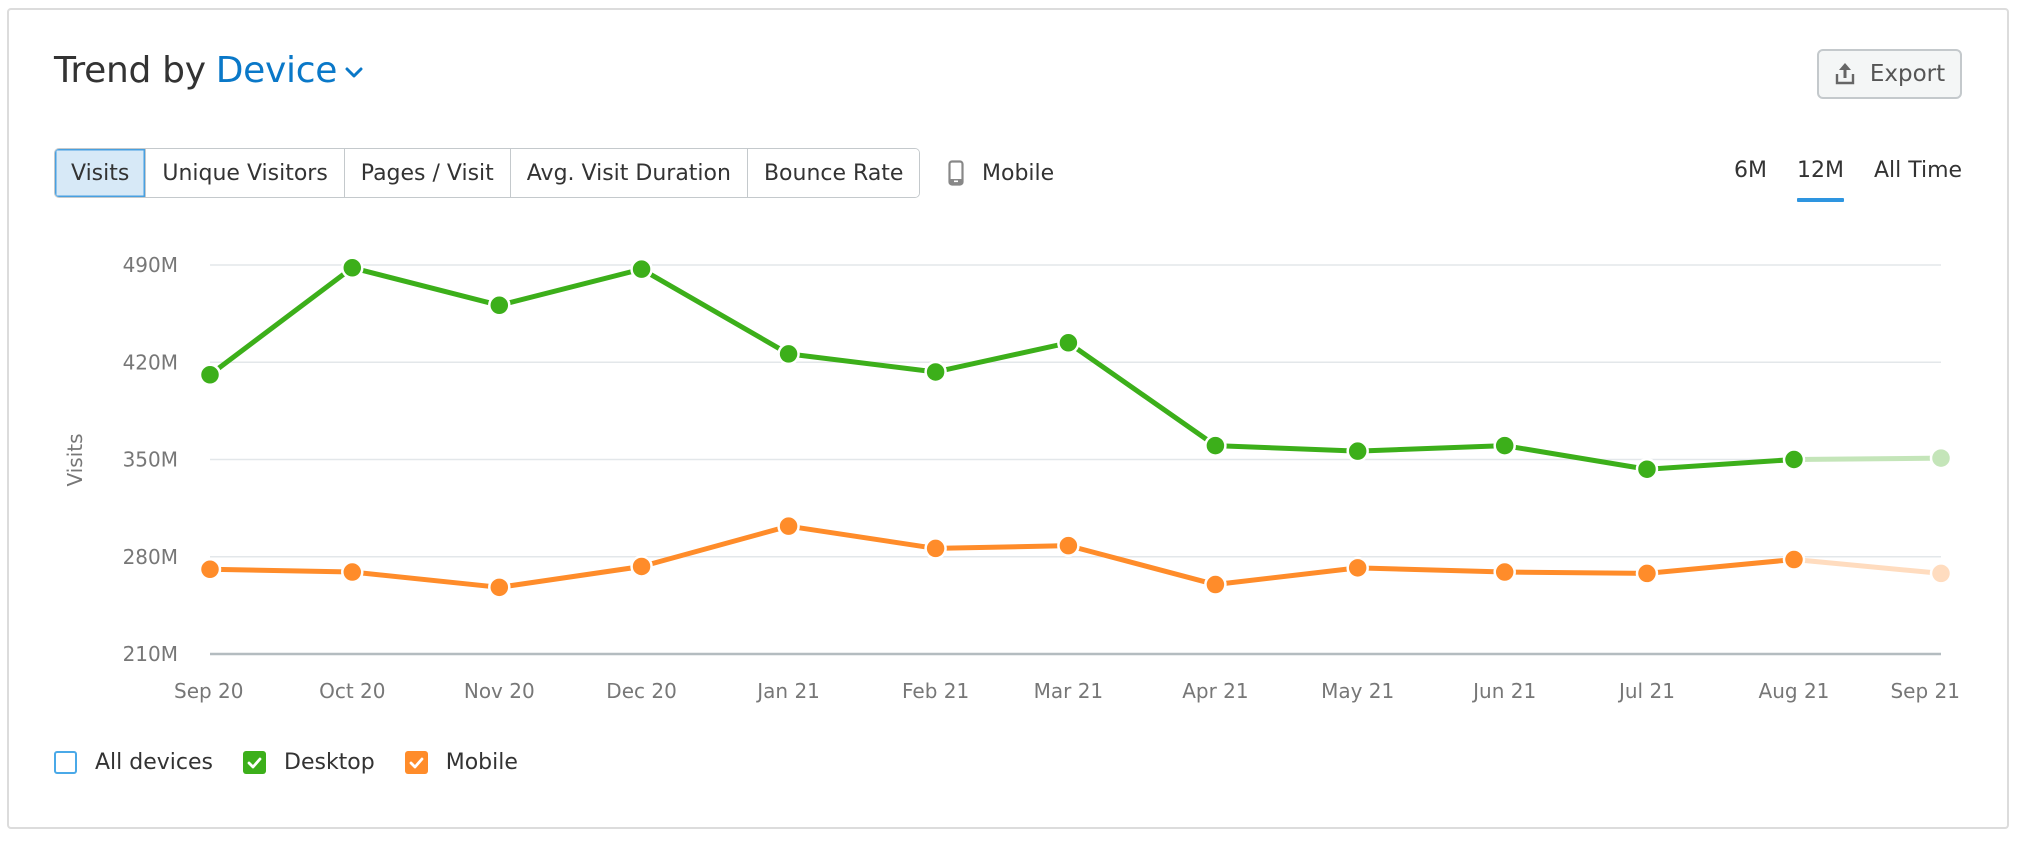 Image resolution: width=2020 pixels, height=842 pixels. Describe the element at coordinates (154, 762) in the screenshot. I see `legend-label-all-devices: All devices` at that location.